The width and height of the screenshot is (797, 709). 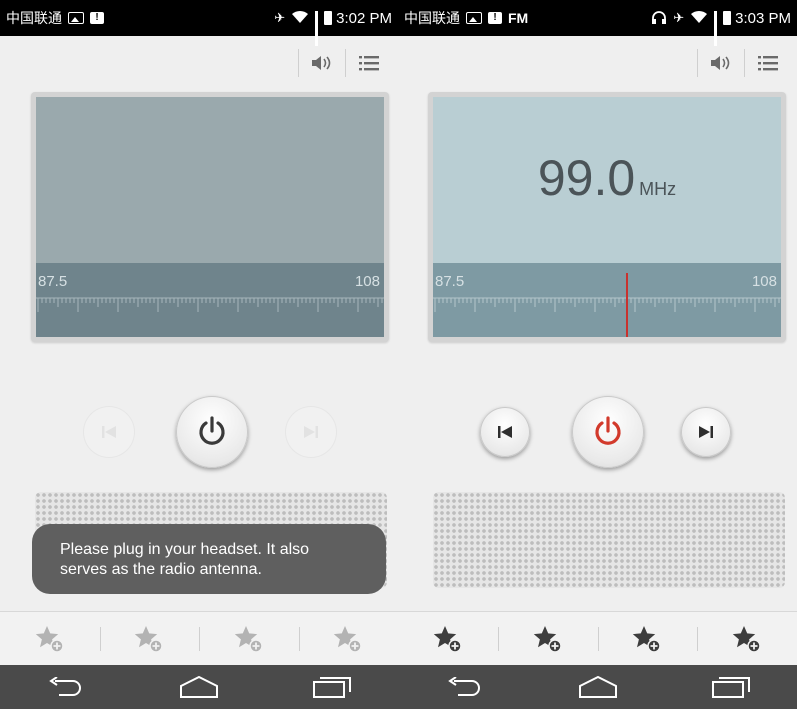 I want to click on status-bar: 中国联通 ! ✈ 3:02 PM, so click(x=199, y=23).